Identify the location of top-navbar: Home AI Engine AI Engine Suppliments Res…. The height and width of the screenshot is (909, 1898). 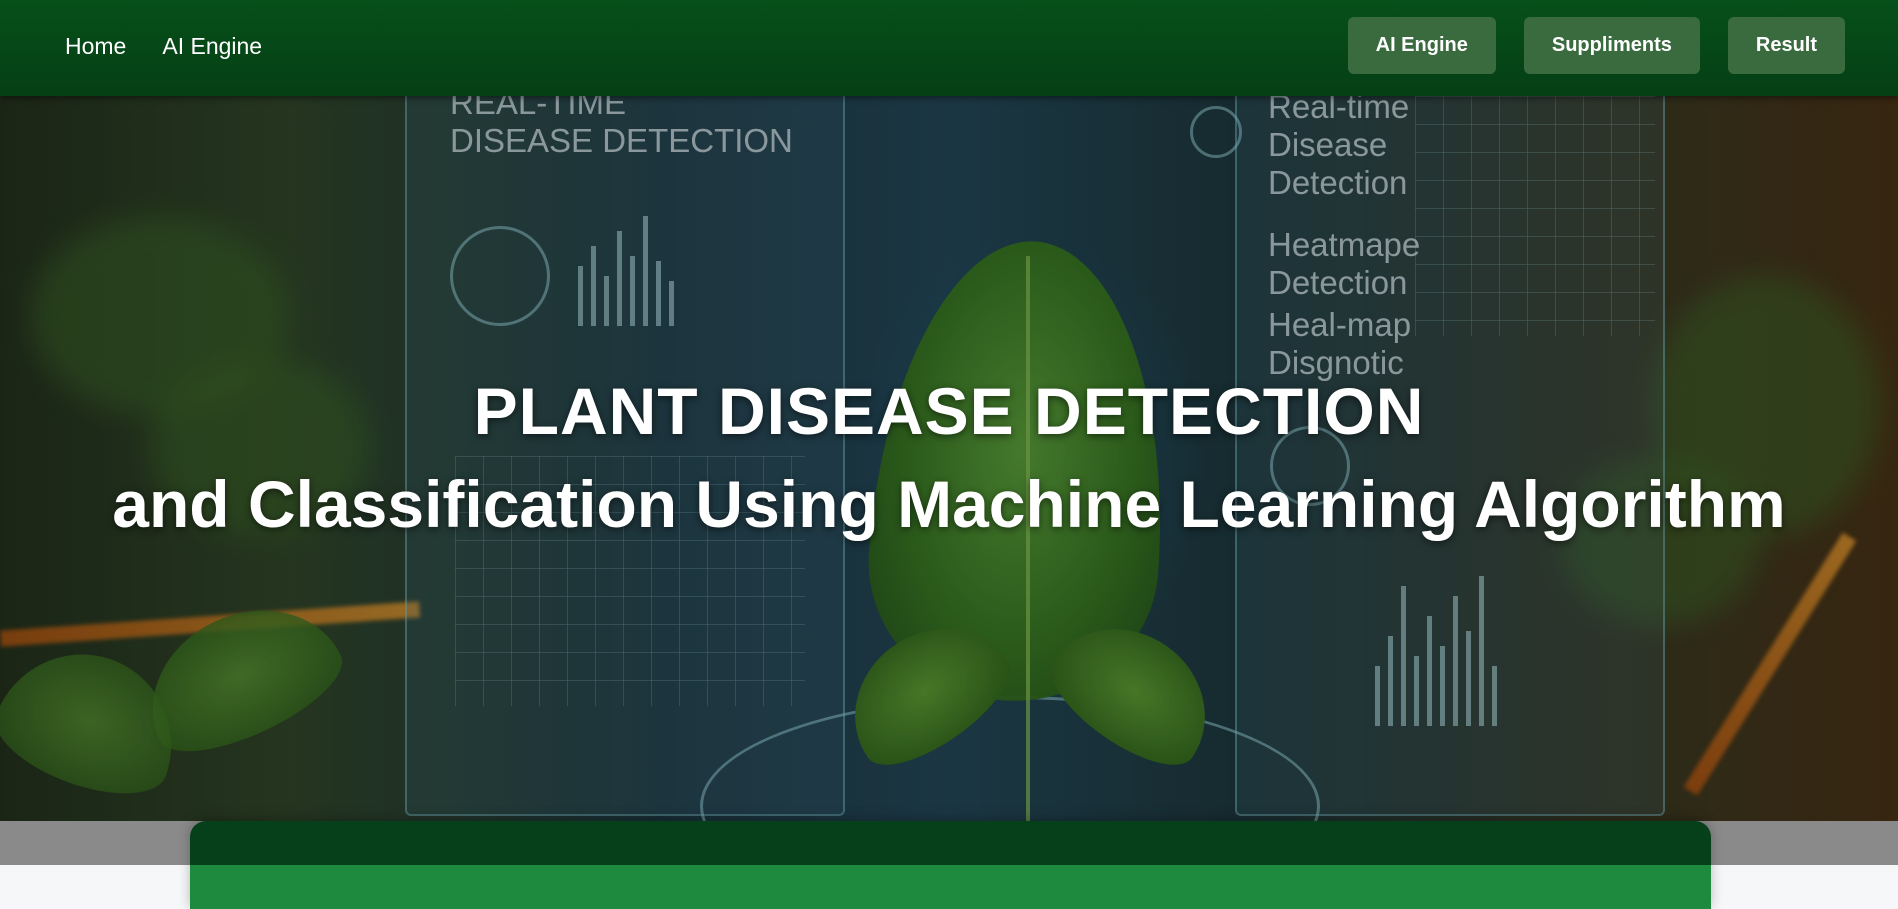
(949, 48).